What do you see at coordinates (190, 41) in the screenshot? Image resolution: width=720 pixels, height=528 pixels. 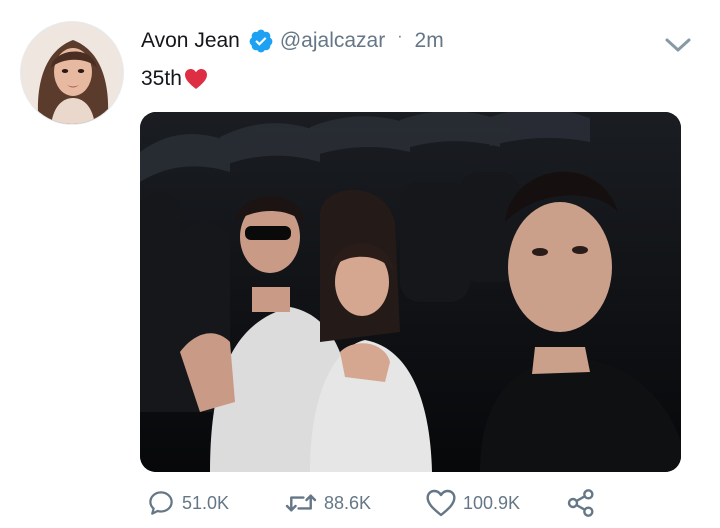 I see `author-name: Avon Jean` at bounding box center [190, 41].